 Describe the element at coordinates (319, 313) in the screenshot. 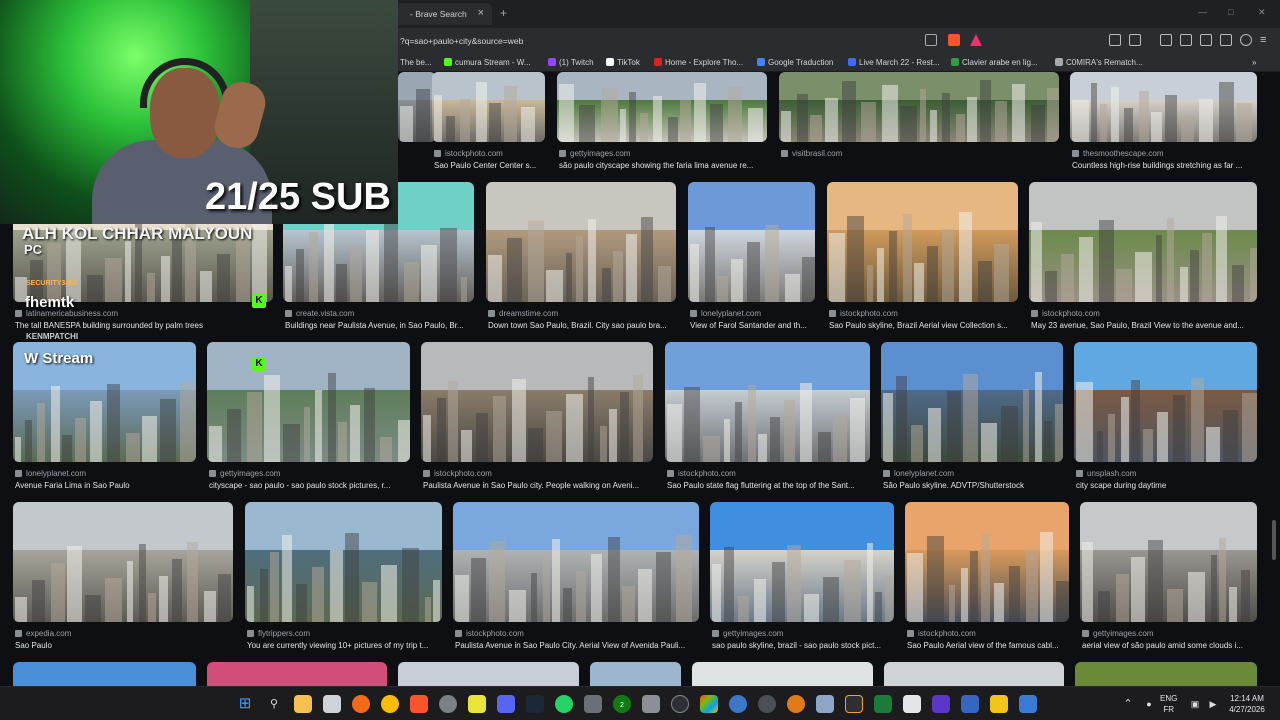

I see `result-source: create.vista.com` at that location.